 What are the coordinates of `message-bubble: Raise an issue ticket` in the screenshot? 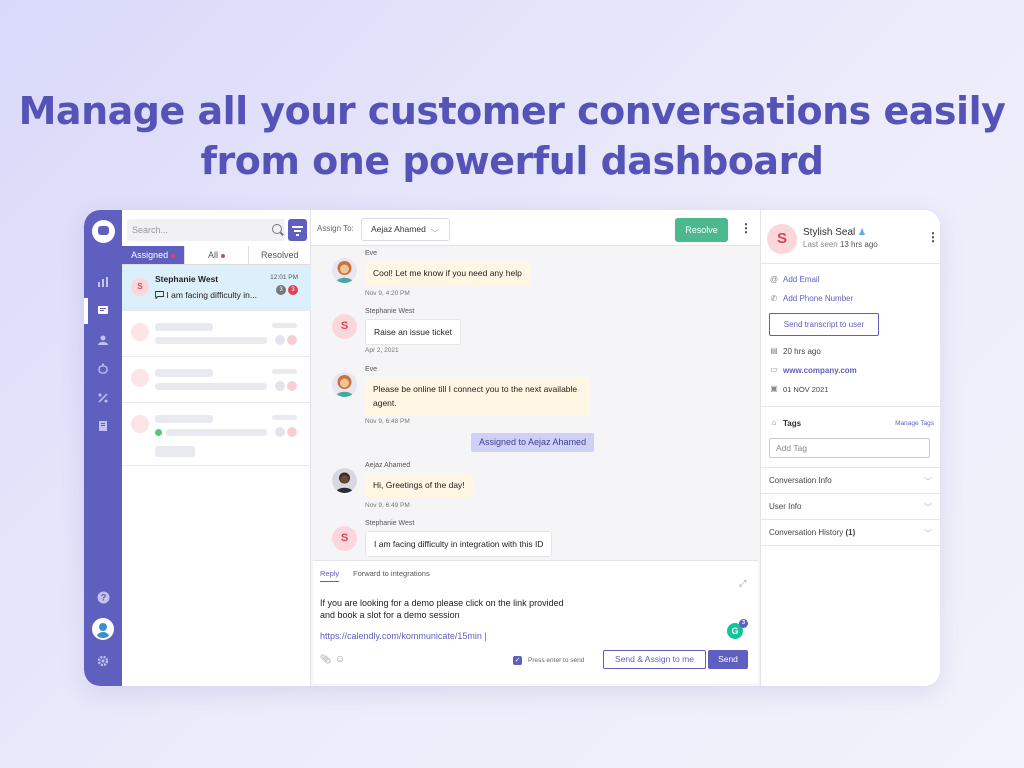 It's located at (413, 332).